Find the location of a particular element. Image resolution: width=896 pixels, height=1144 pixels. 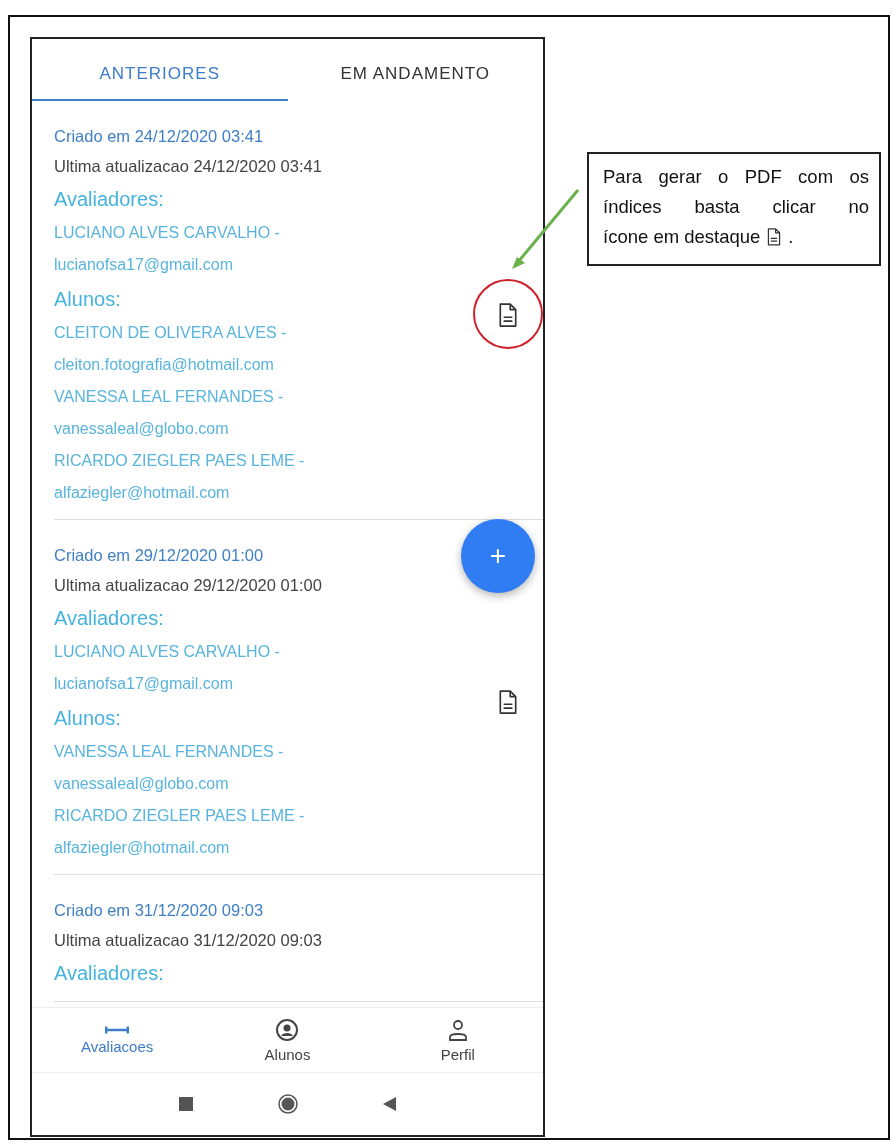

home-icon is located at coordinates (288, 1104).